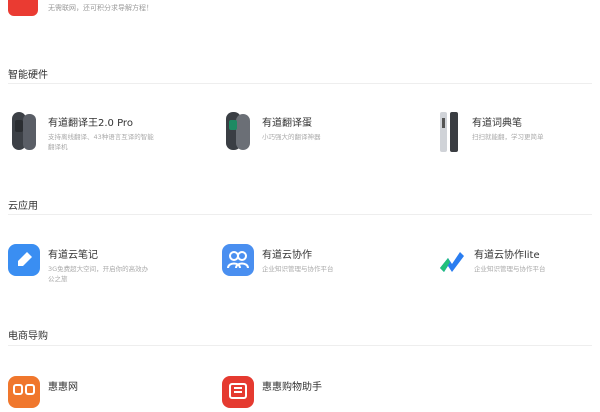  What do you see at coordinates (238, 132) in the screenshot?
I see `translate-egg-icon` at bounding box center [238, 132].